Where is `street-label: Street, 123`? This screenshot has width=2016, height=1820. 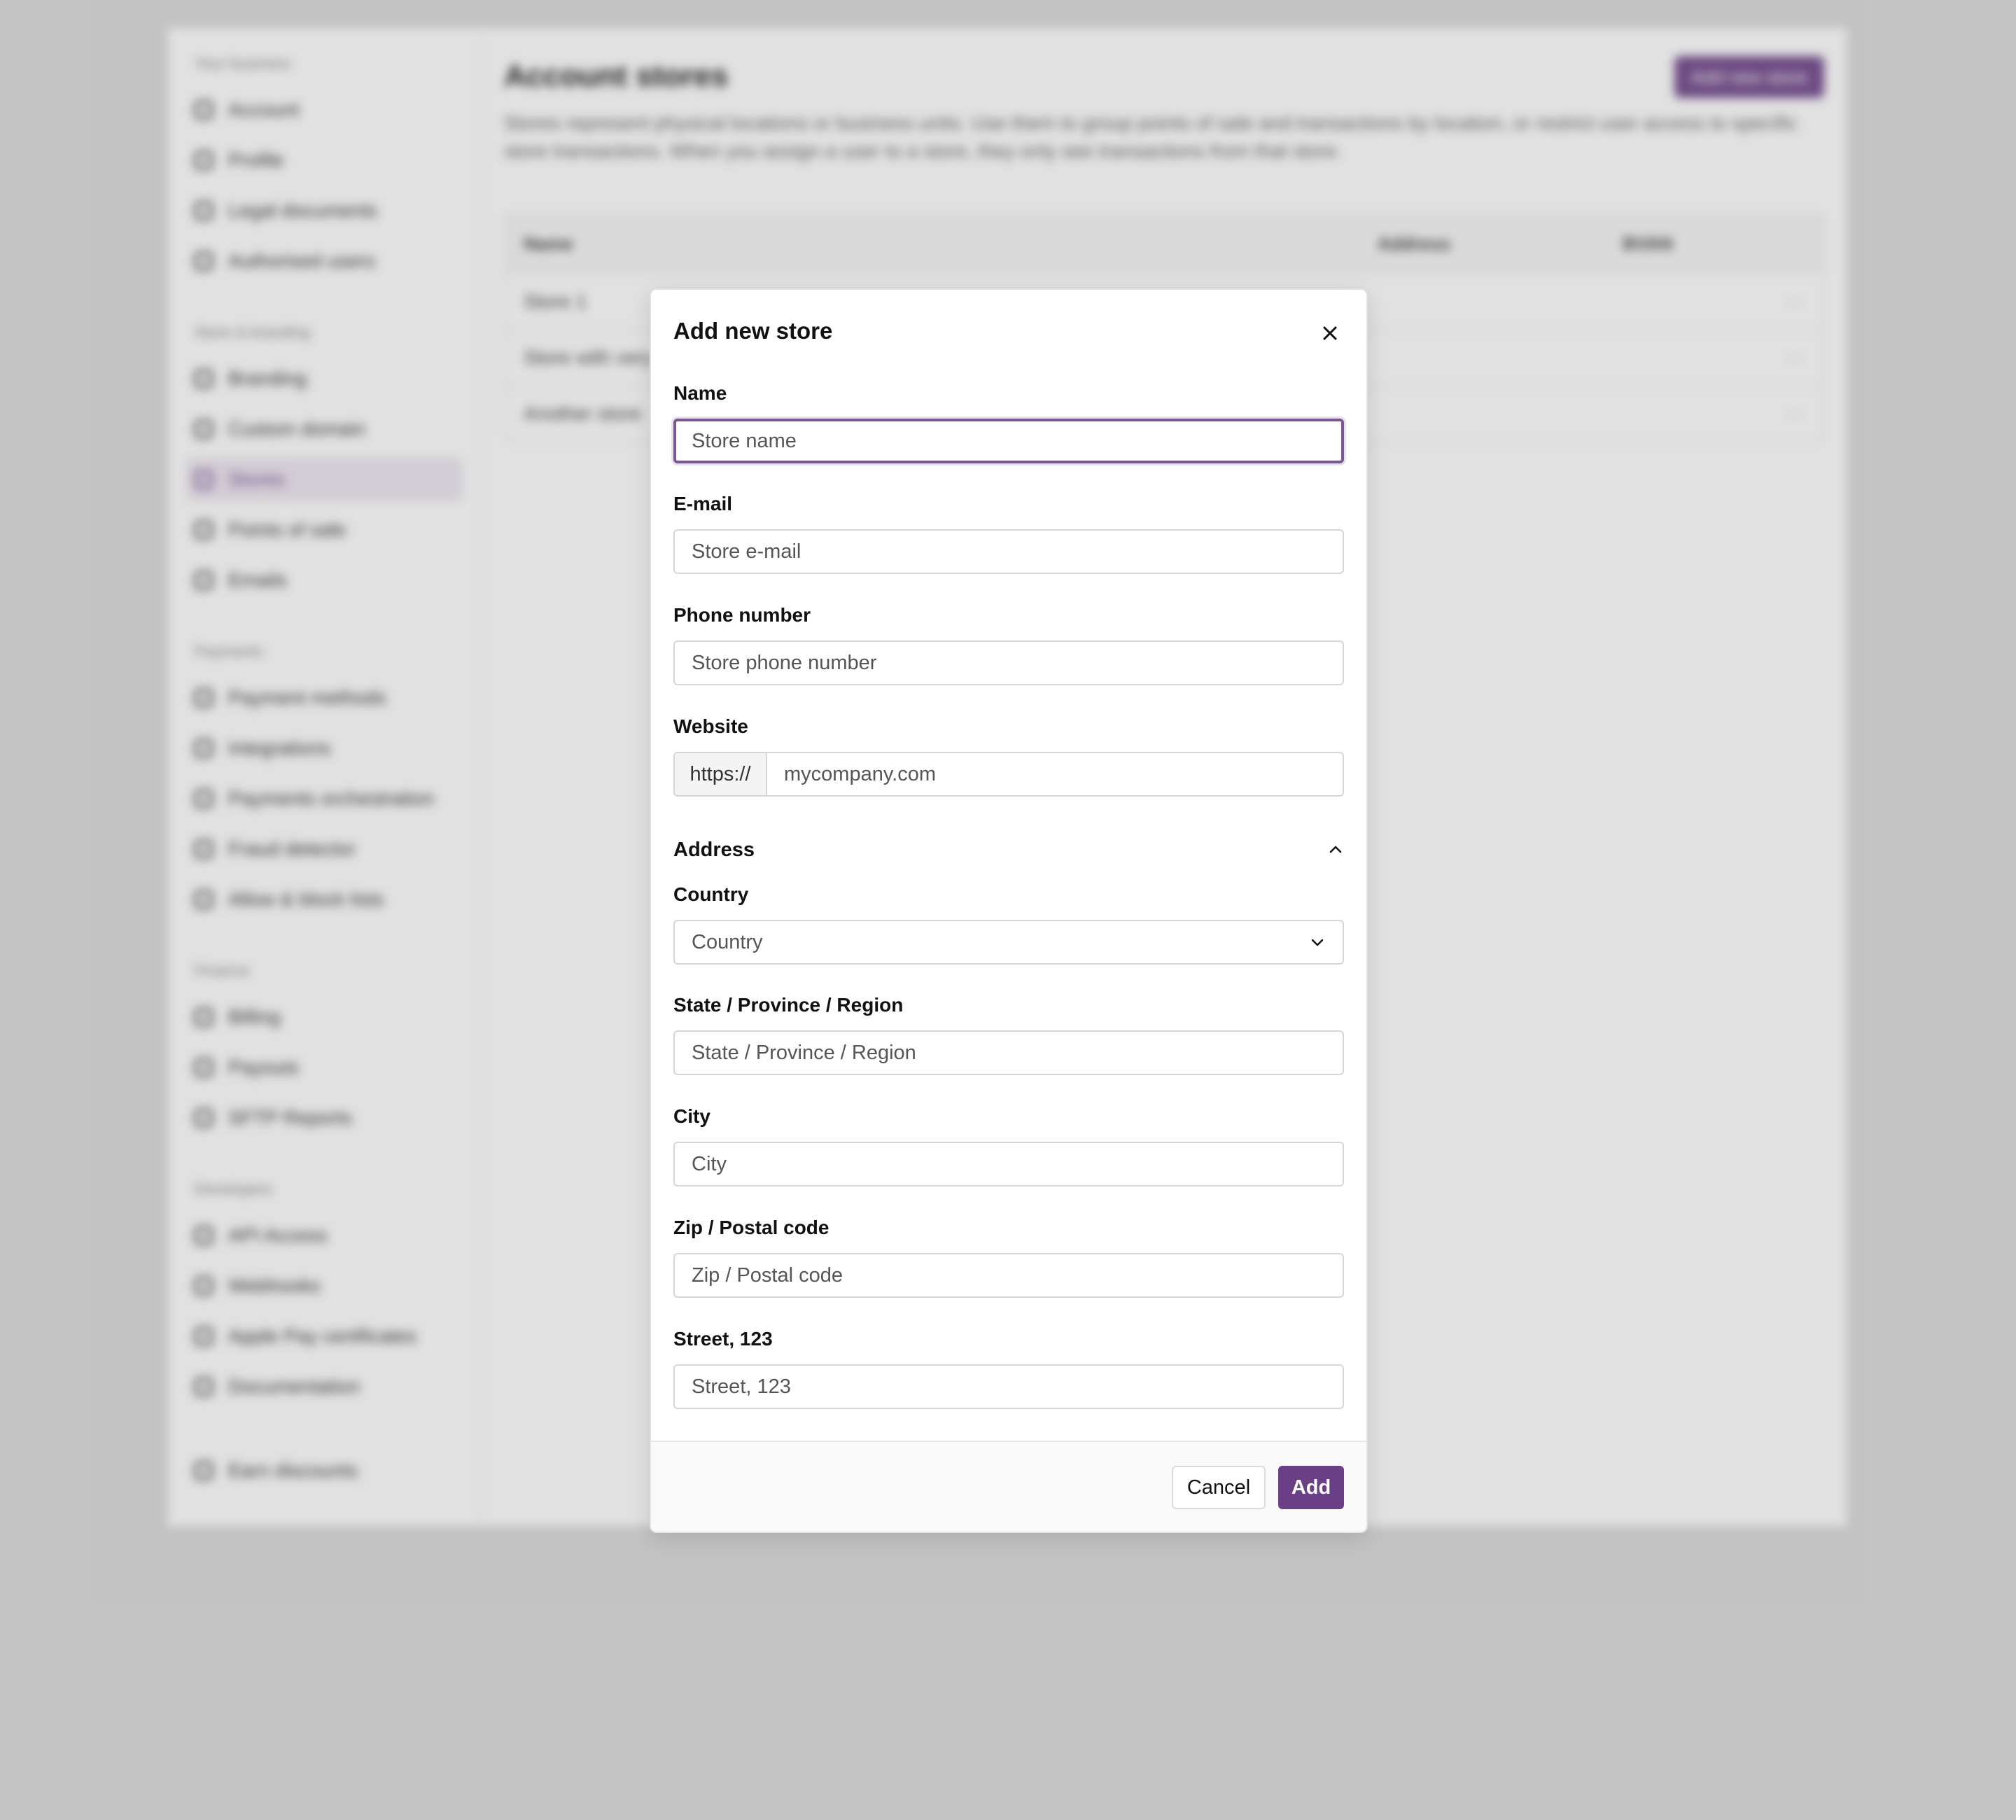 street-label: Street, 123 is located at coordinates (723, 1339).